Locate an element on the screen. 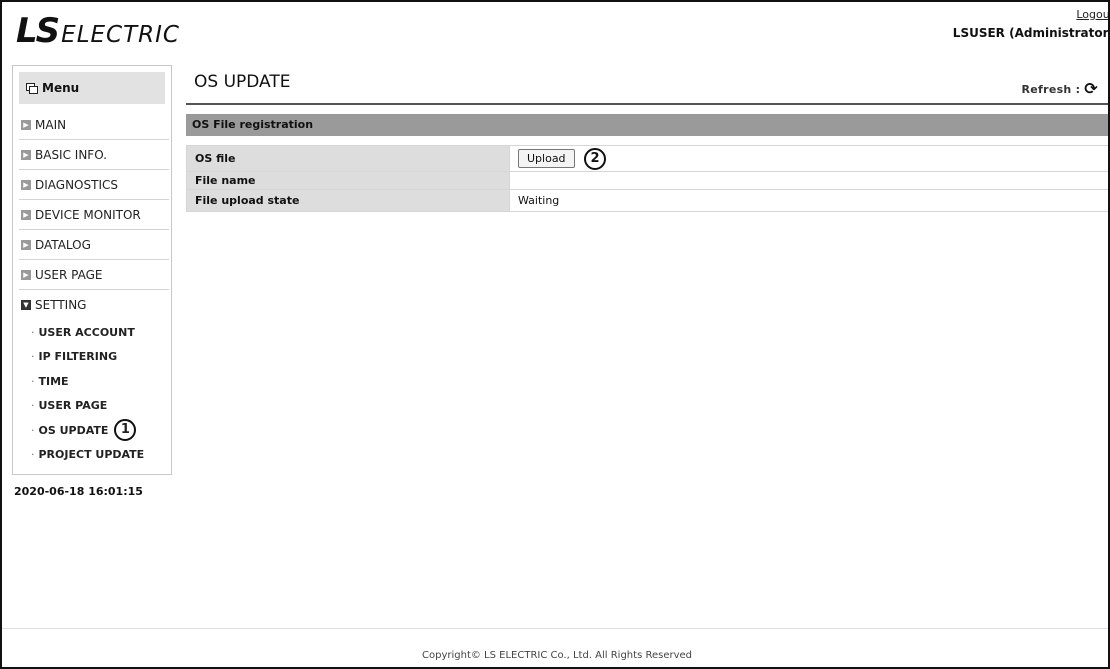  submenu-item-label: PROJECT UPDATE is located at coordinates (91, 455).